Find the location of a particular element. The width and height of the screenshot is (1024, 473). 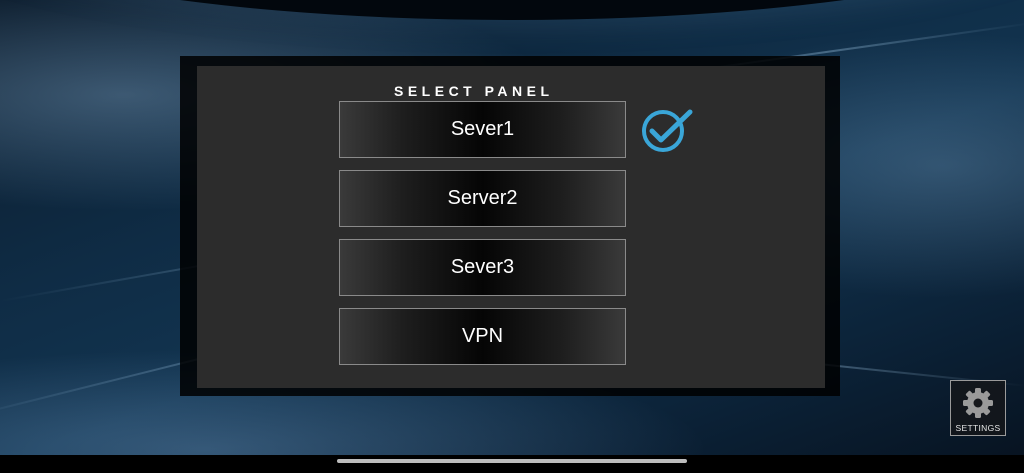

settings-button: SETTINGS is located at coordinates (978, 408).